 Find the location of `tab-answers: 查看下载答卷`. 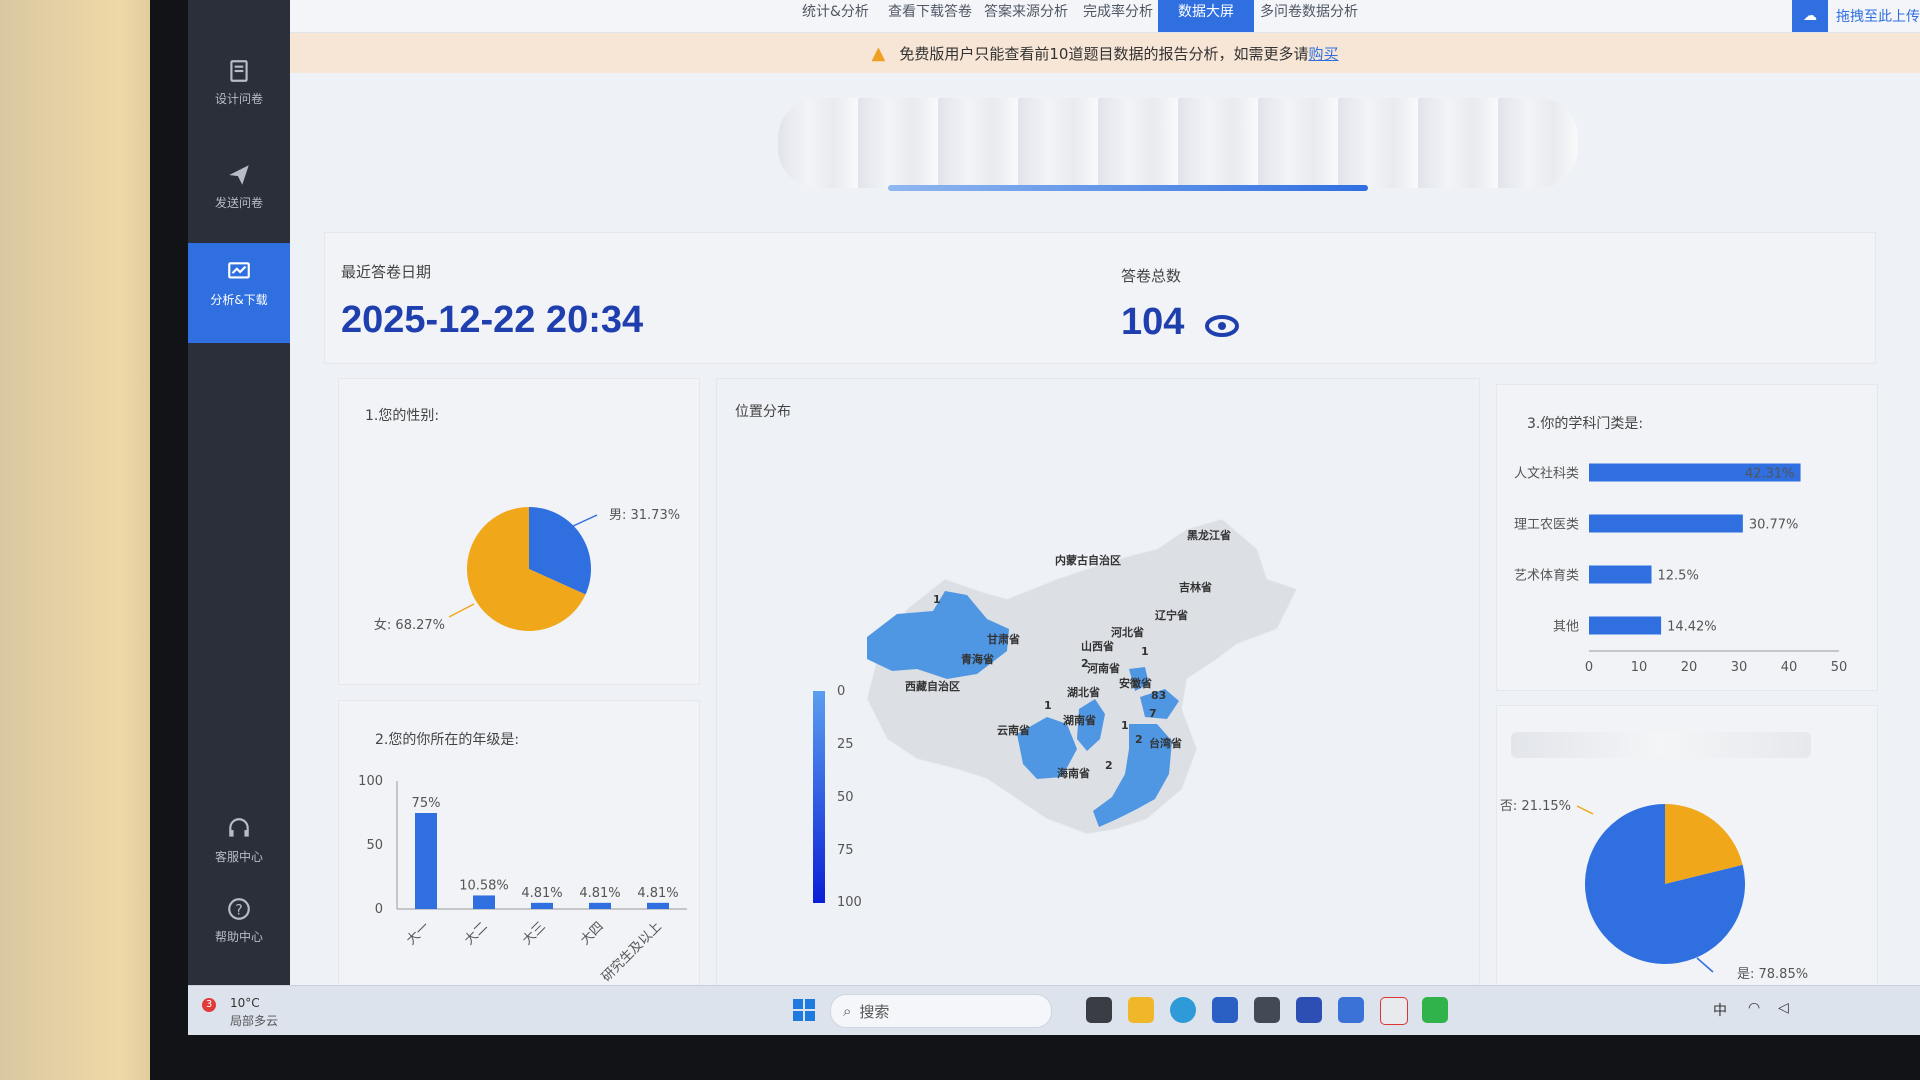

tab-answers: 查看下载答卷 is located at coordinates (930, 16).